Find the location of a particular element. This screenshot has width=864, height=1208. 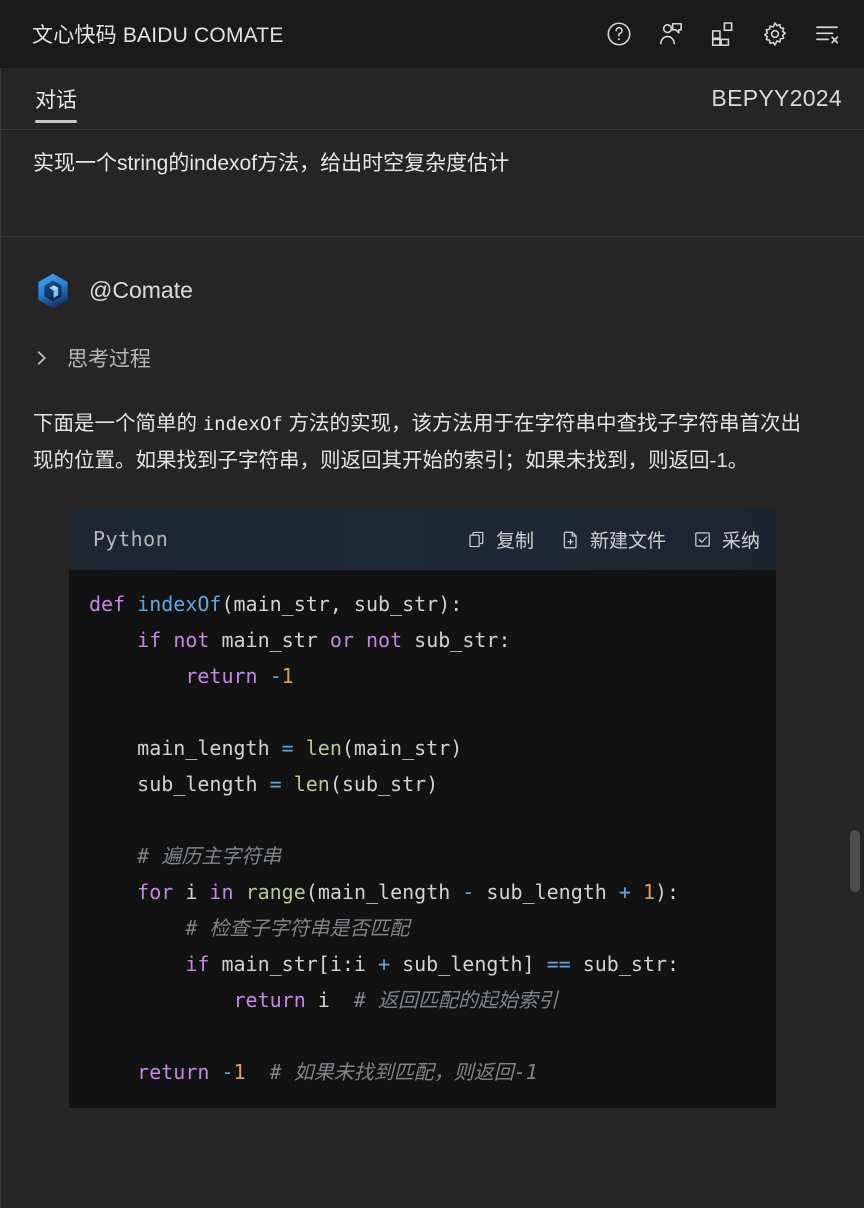

code-token: (main_length is located at coordinates (384, 892).